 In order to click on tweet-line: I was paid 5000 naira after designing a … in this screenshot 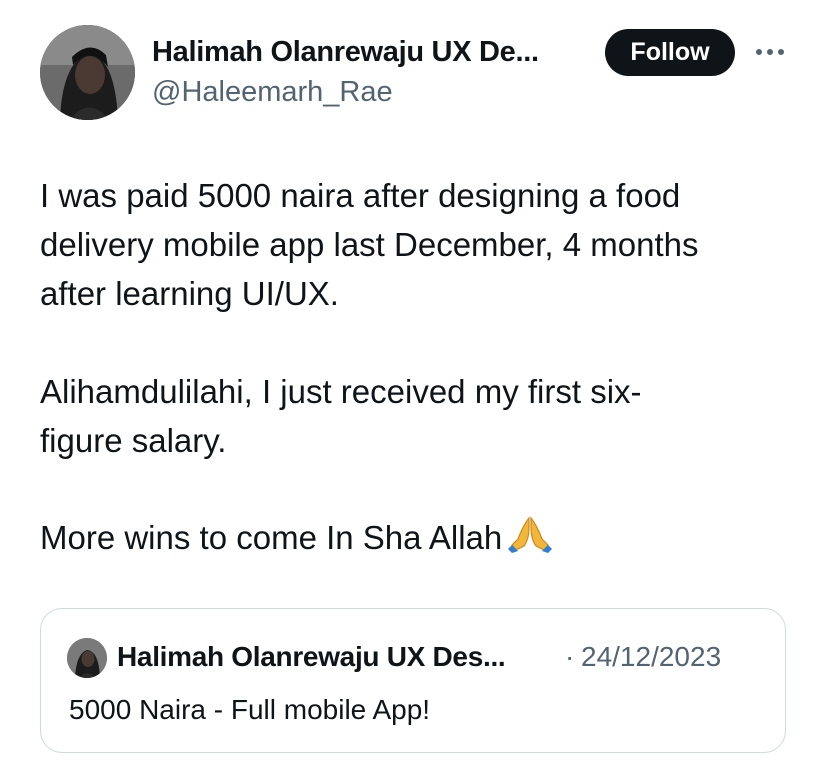, I will do `click(360, 195)`.